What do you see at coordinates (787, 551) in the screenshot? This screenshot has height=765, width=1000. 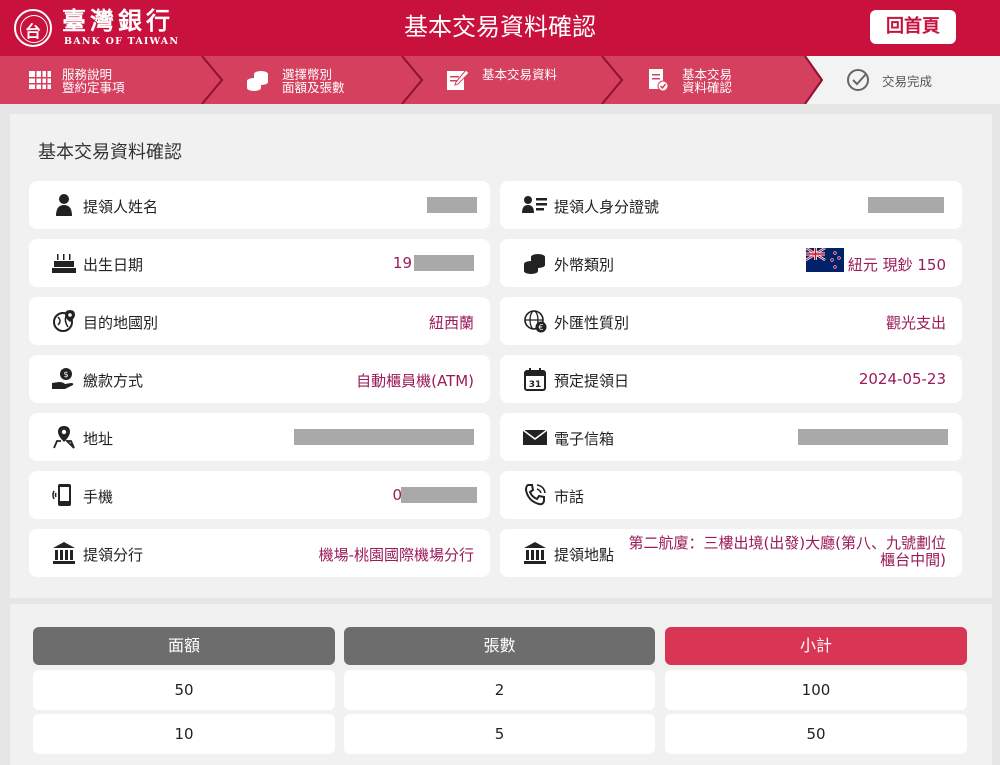 I see `field-value: 第二航廈：三樓出境(出發)大廳(第八、九號劃位櫃台中間)` at bounding box center [787, 551].